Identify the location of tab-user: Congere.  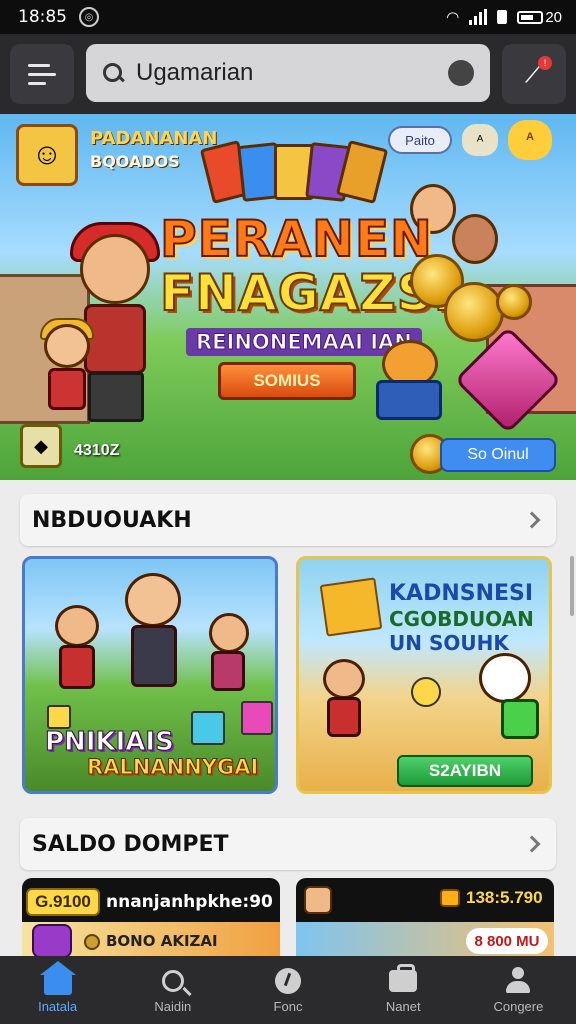
(518, 990).